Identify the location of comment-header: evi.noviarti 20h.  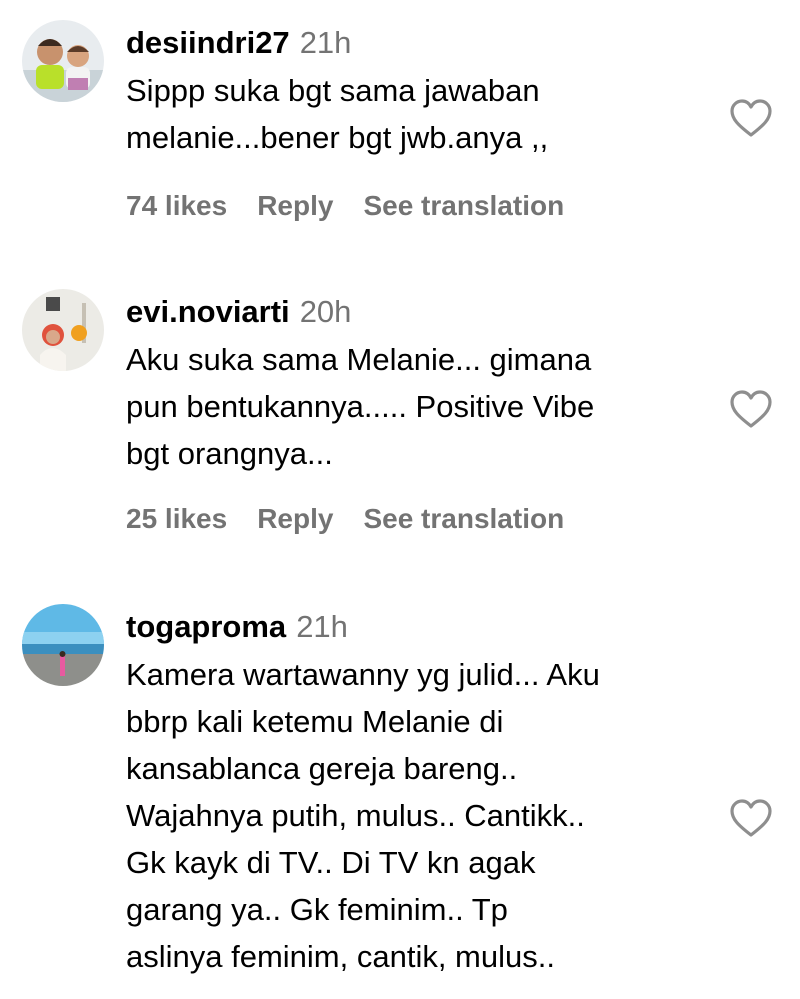
(238, 312).